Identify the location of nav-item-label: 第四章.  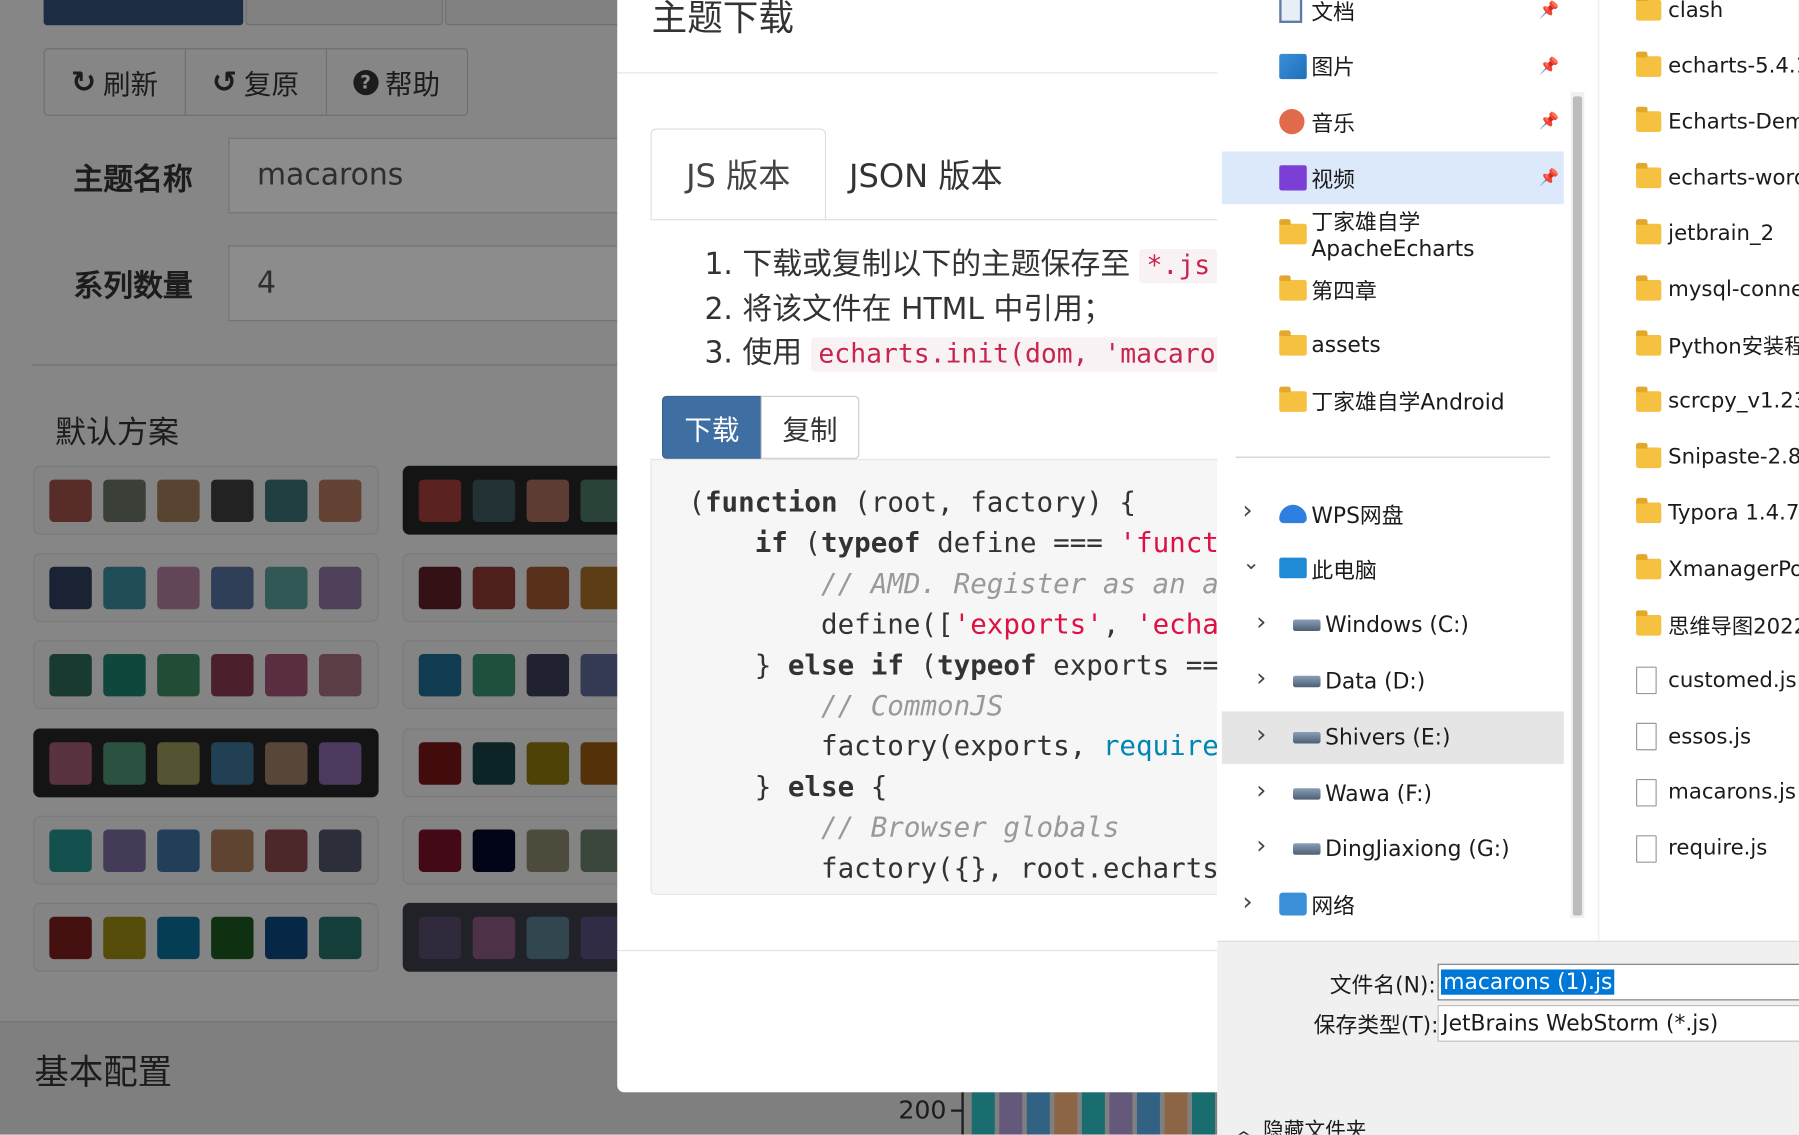
(1344, 291).